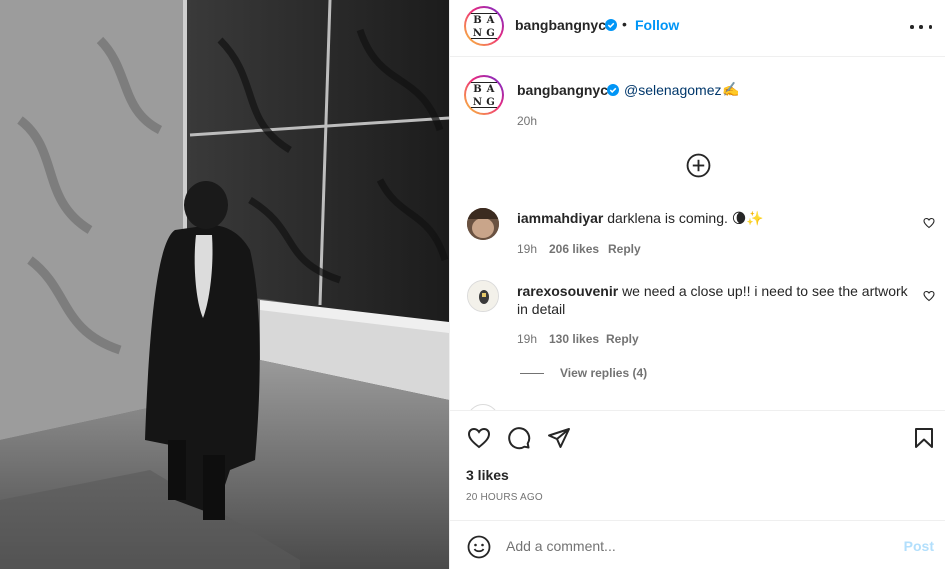  I want to click on more-options-icon, so click(921, 27).